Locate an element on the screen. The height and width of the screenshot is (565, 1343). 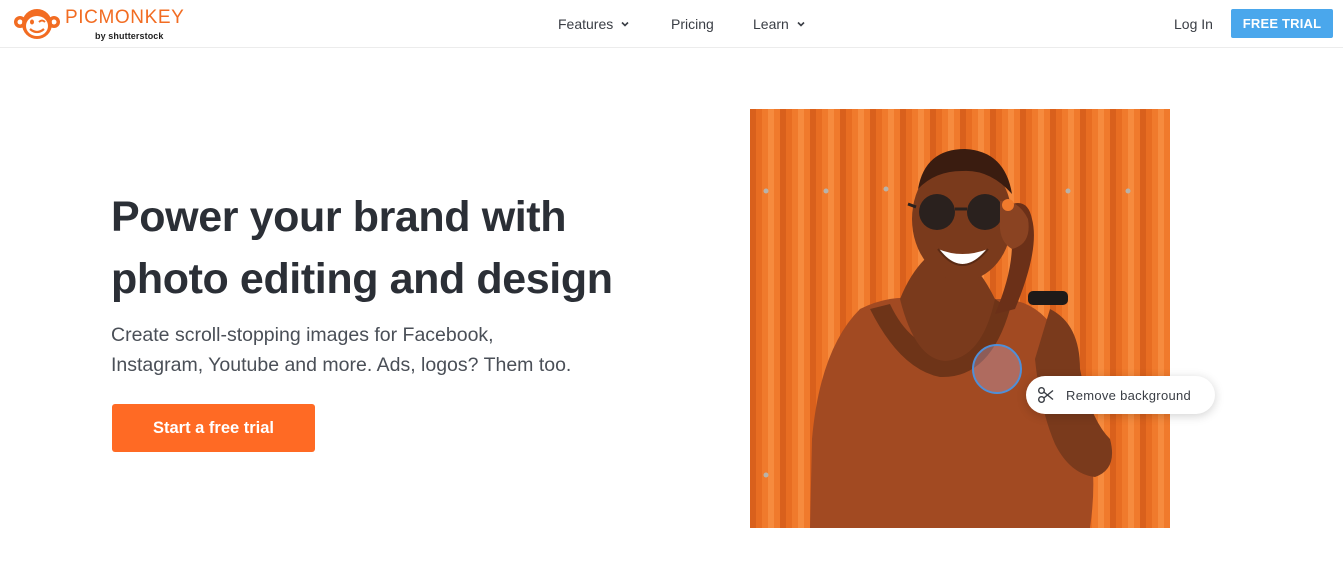
nav-pricing: Pricing is located at coordinates (692, 23).